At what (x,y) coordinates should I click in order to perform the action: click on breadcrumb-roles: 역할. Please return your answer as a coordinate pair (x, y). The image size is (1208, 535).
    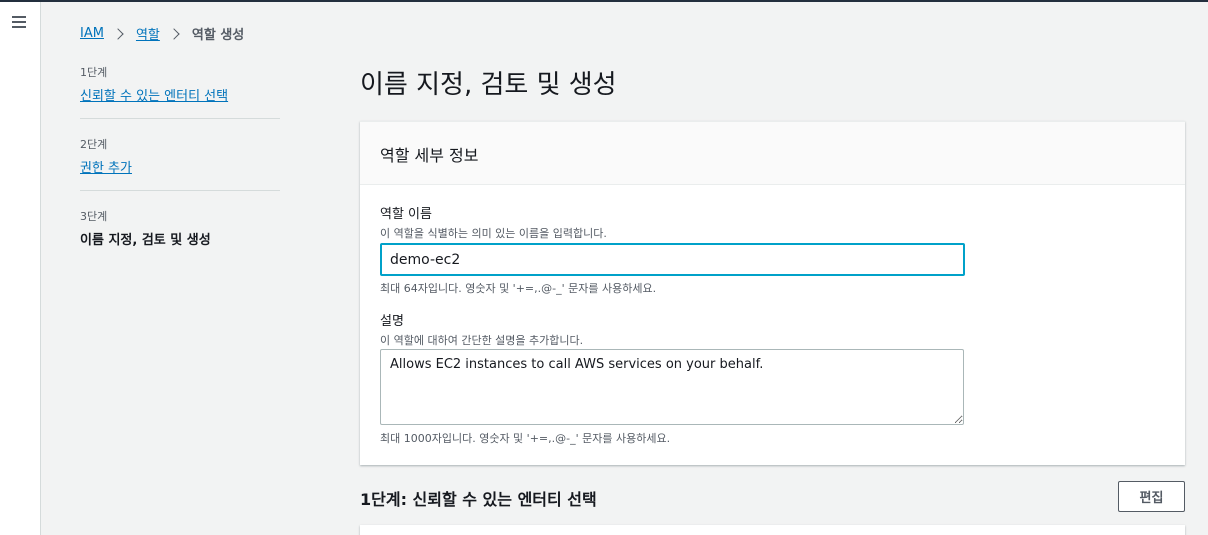
    Looking at the image, I should click on (148, 33).